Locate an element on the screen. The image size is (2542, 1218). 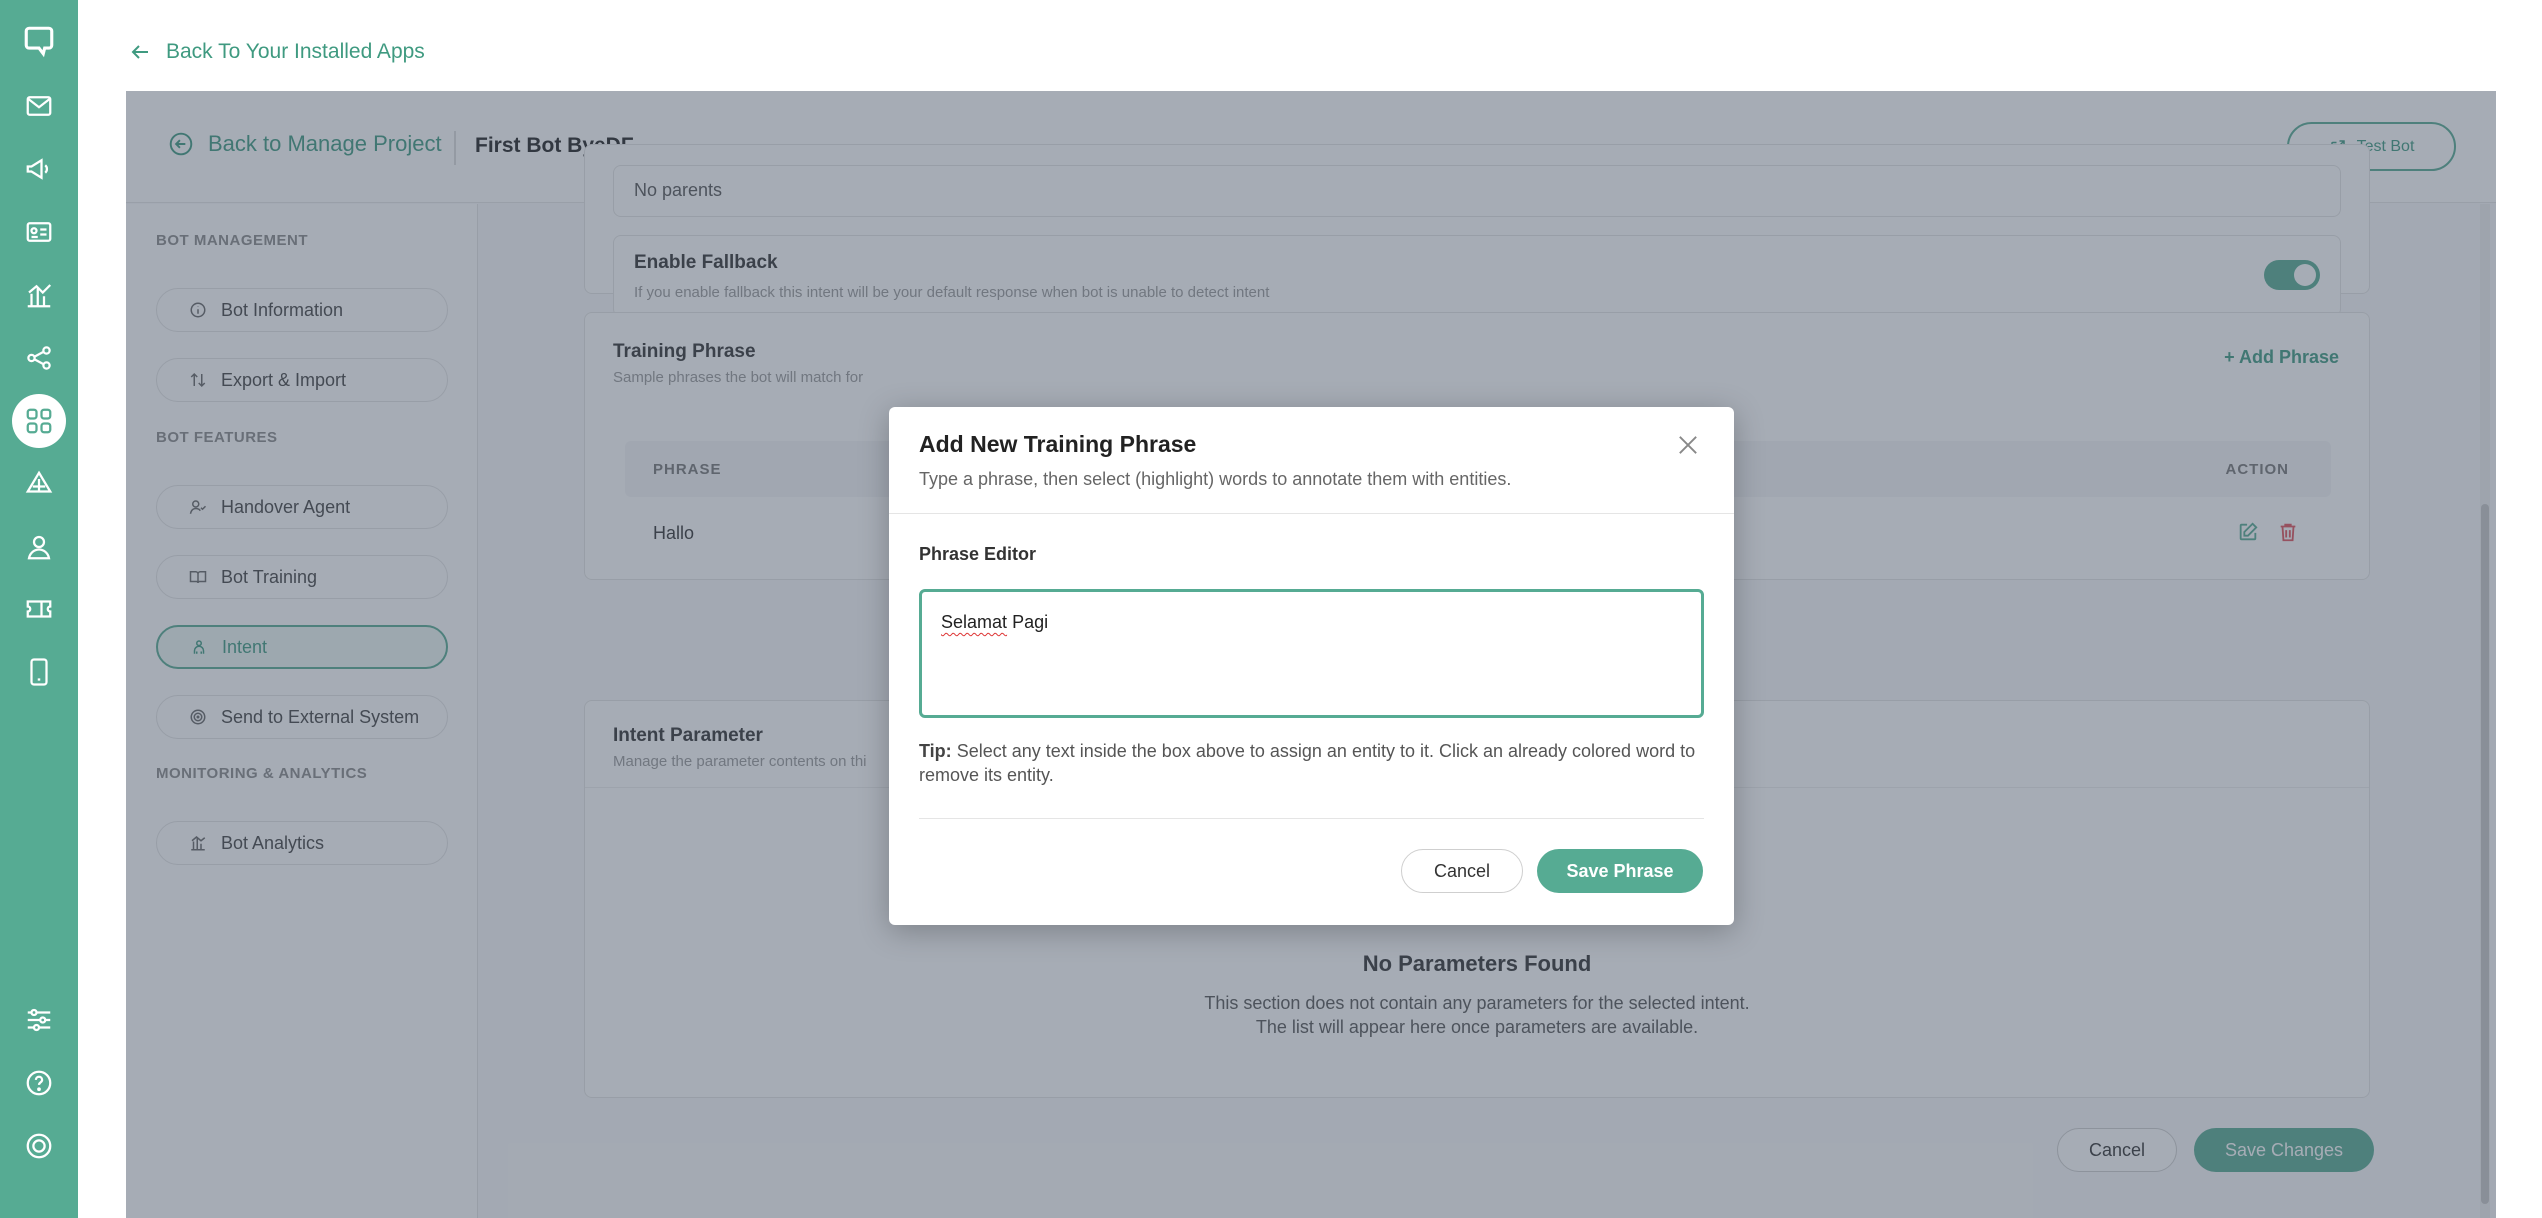
bar-chart-icon is located at coordinates (39, 295).